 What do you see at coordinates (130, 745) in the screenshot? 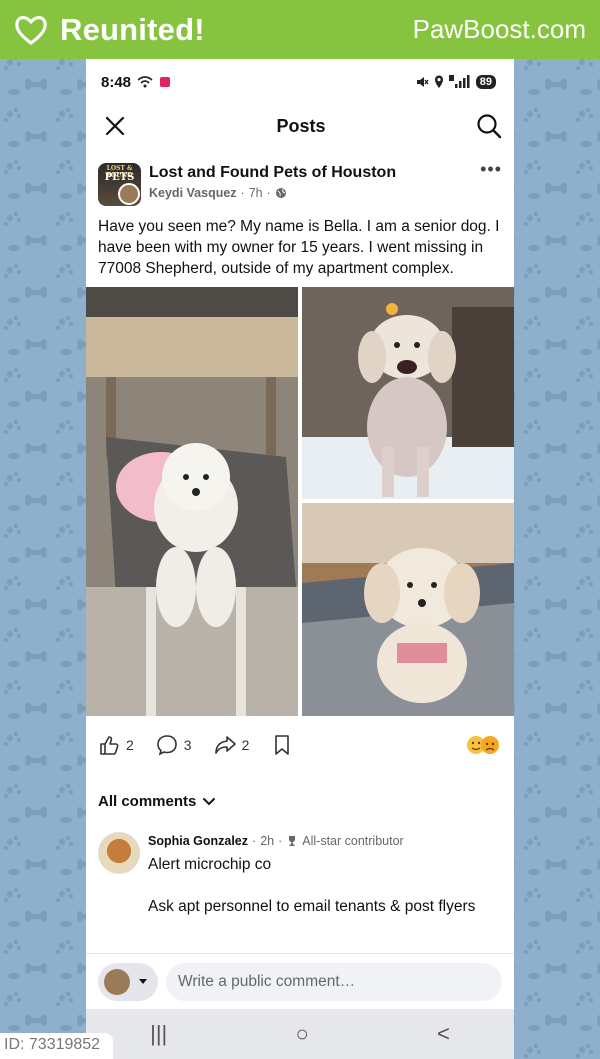
I see `like-count: 2` at bounding box center [130, 745].